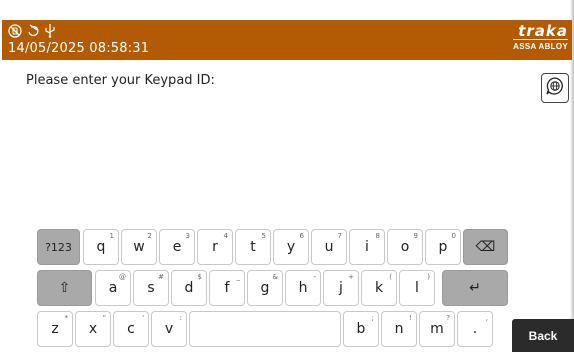 The height and width of the screenshot is (352, 574). What do you see at coordinates (238, 277) in the screenshot?
I see `key-f-hint: _` at bounding box center [238, 277].